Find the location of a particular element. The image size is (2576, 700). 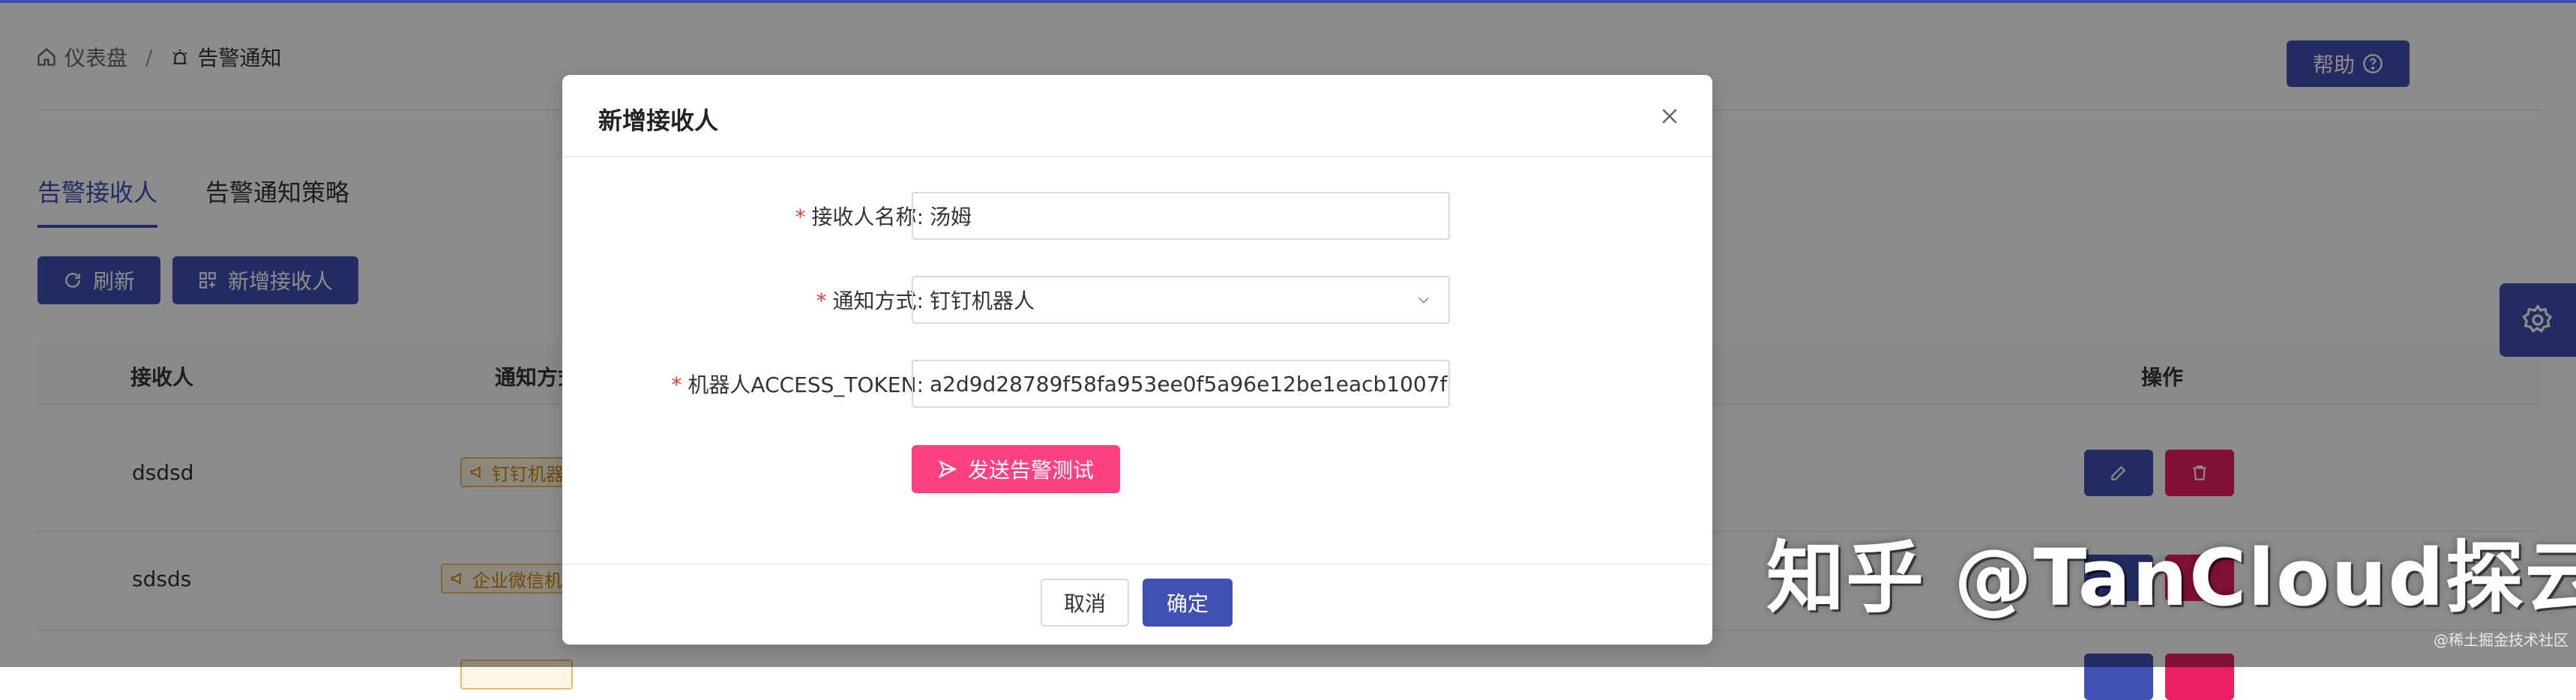

send-test-label: 发送告警测试 is located at coordinates (1030, 470).